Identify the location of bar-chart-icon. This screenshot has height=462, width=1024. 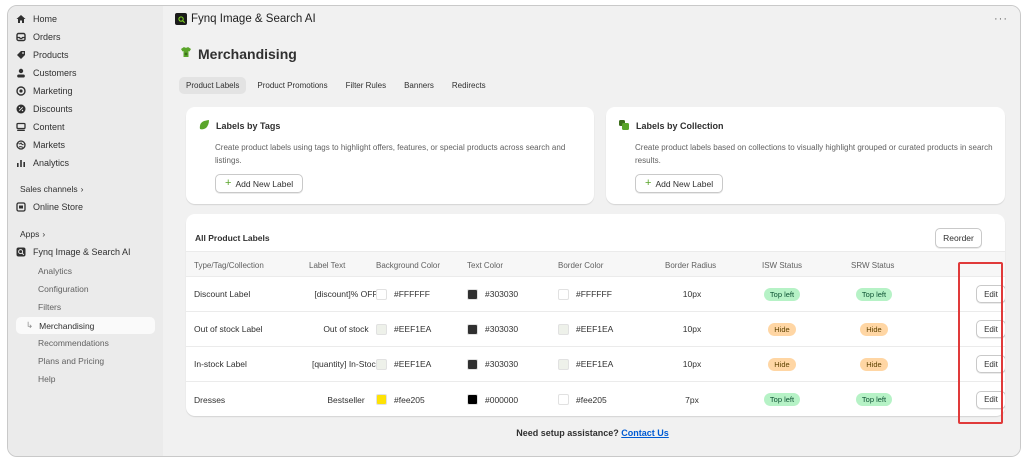
(21, 163).